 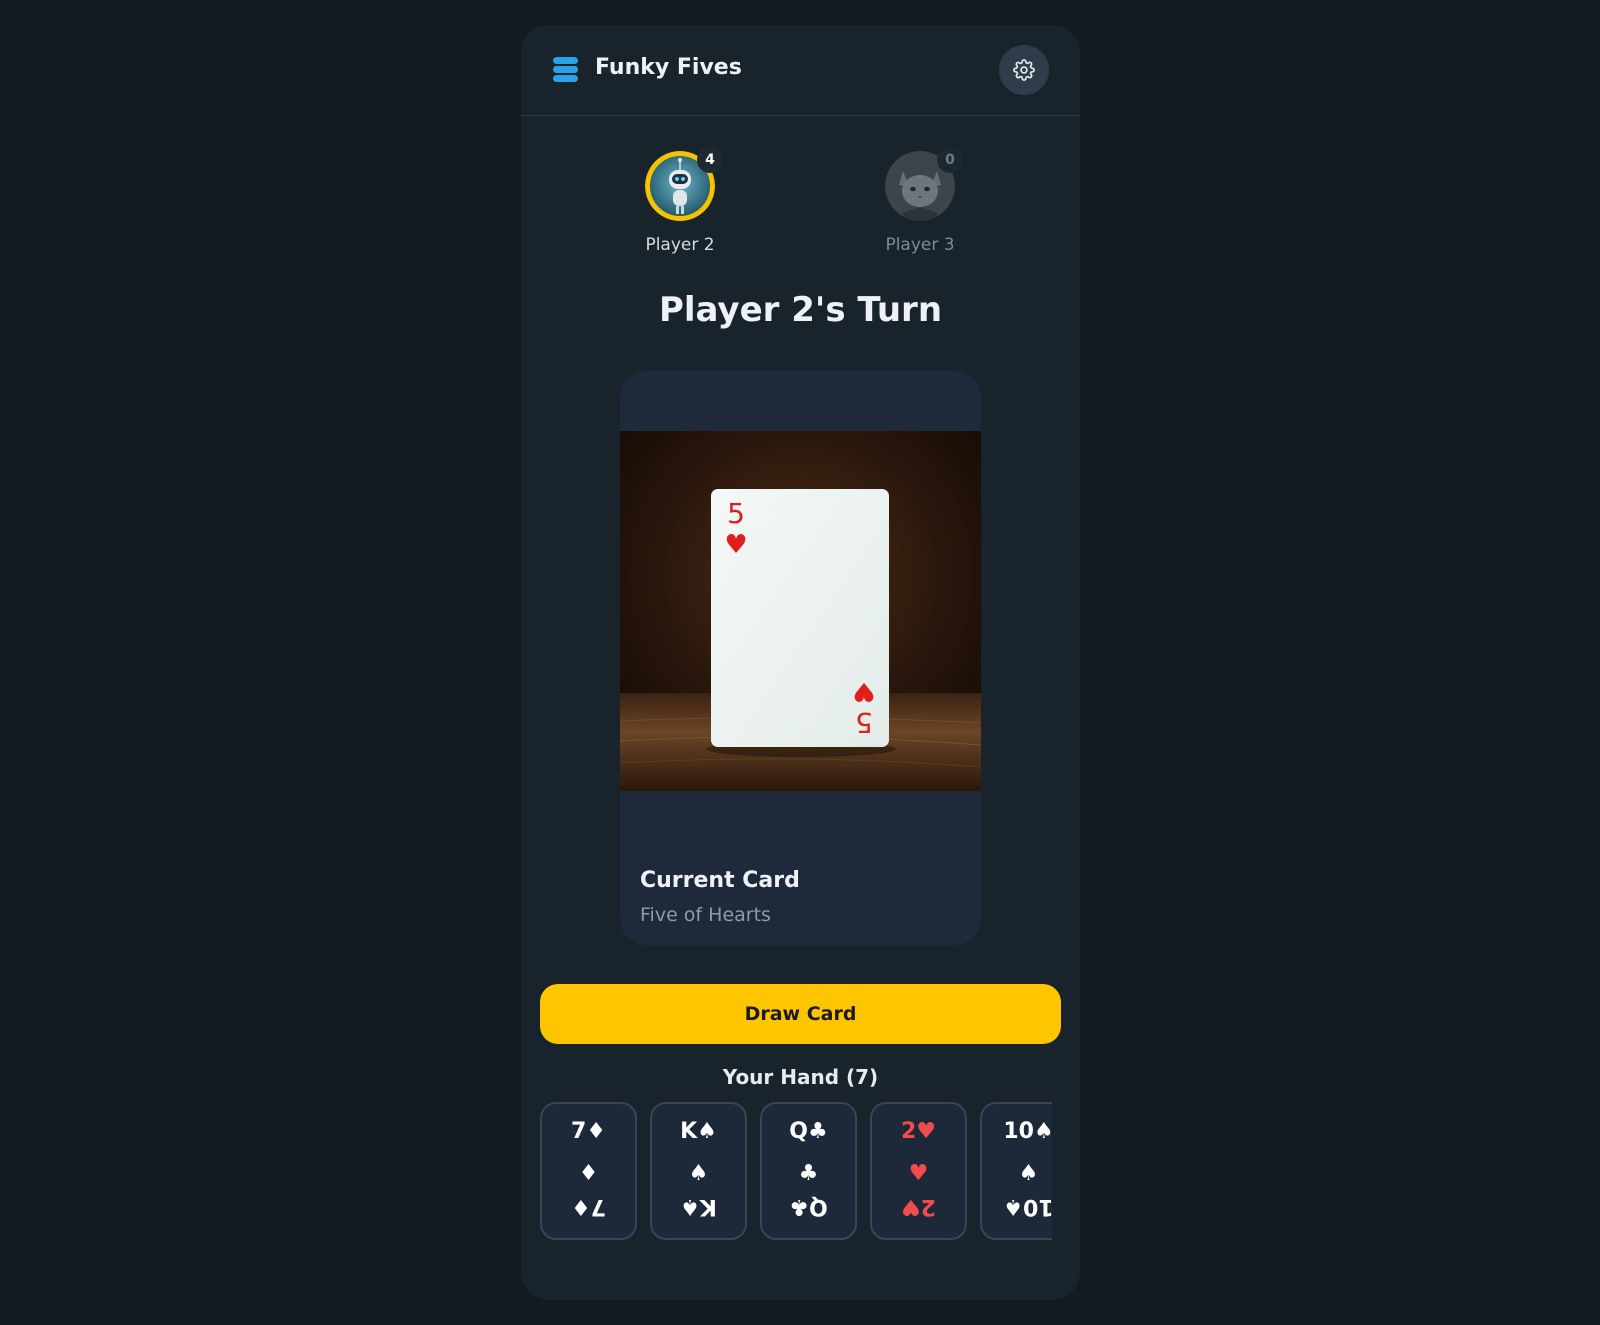 What do you see at coordinates (920, 245) in the screenshot?
I see `player-name: Player 3` at bounding box center [920, 245].